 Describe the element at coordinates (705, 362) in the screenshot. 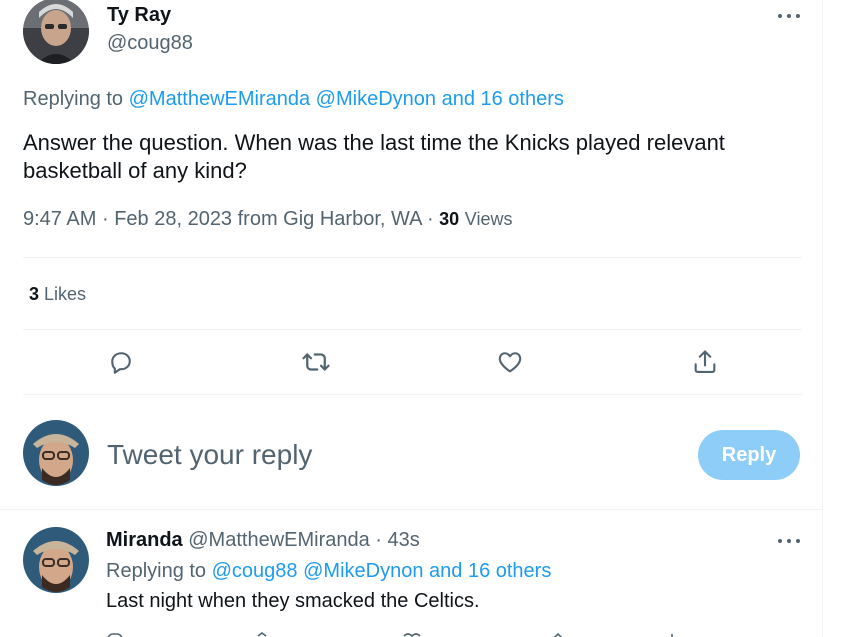

I see `share-icon` at that location.